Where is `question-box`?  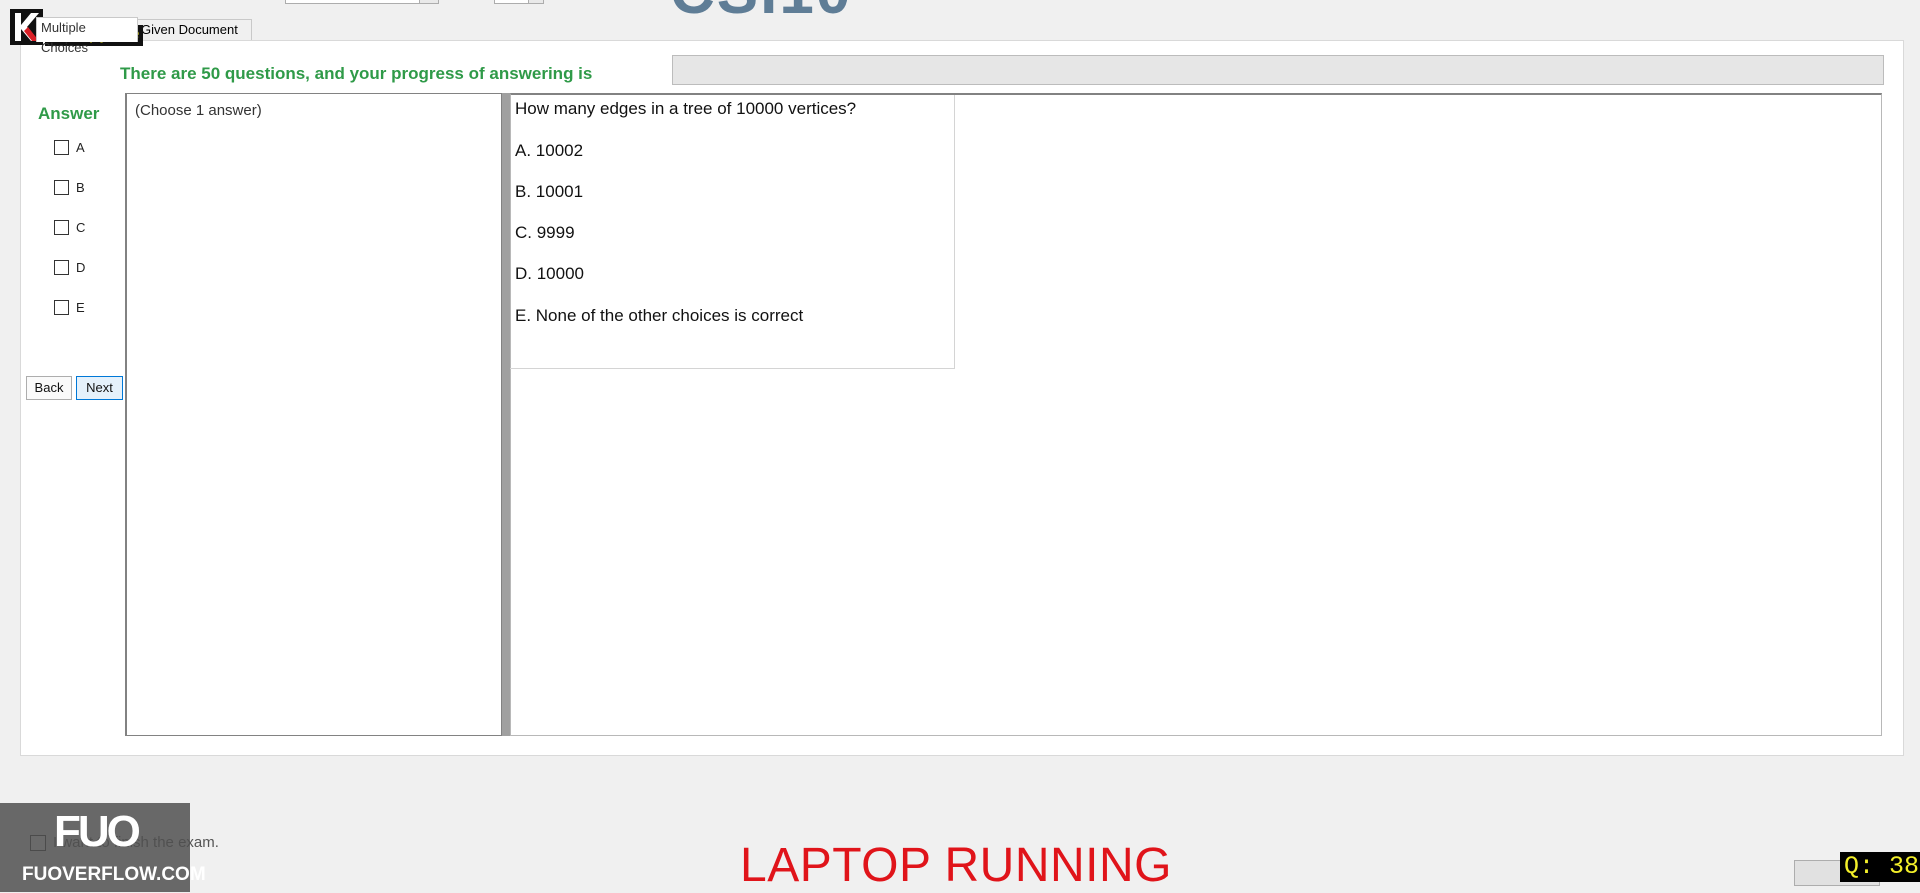
question-box is located at coordinates (732, 232).